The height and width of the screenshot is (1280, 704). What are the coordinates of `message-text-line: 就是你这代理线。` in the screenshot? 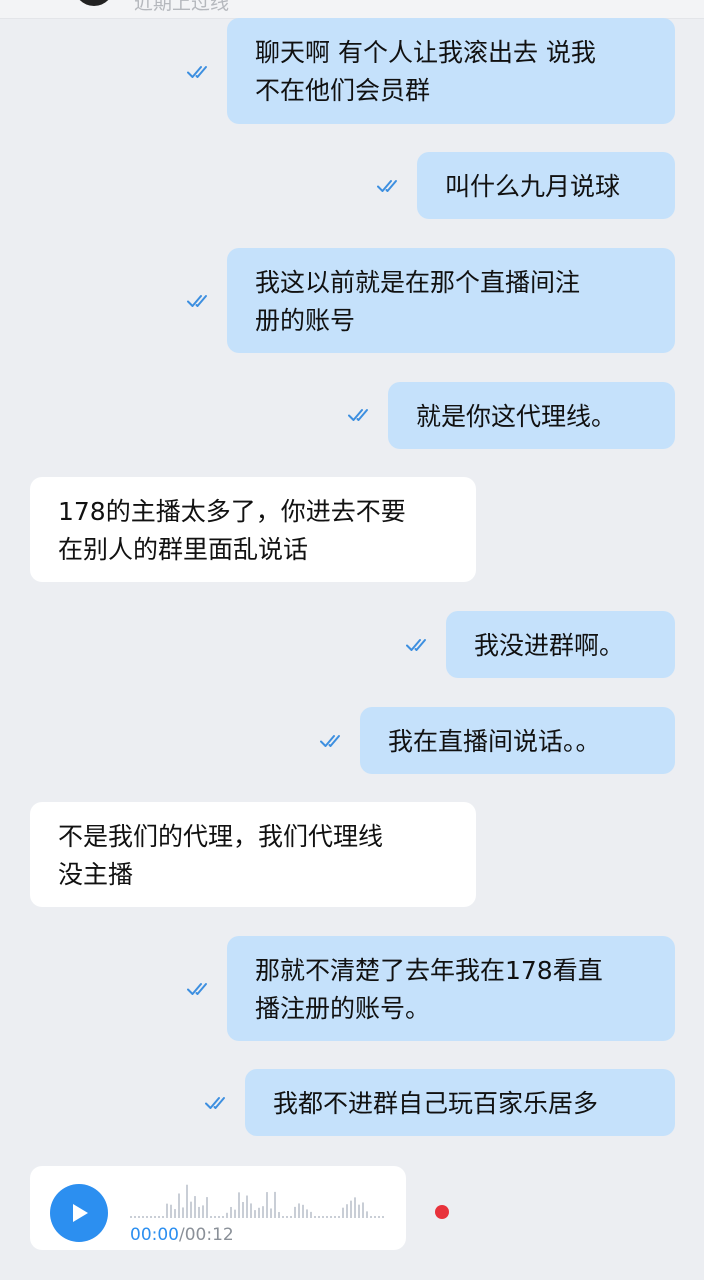 It's located at (516, 416).